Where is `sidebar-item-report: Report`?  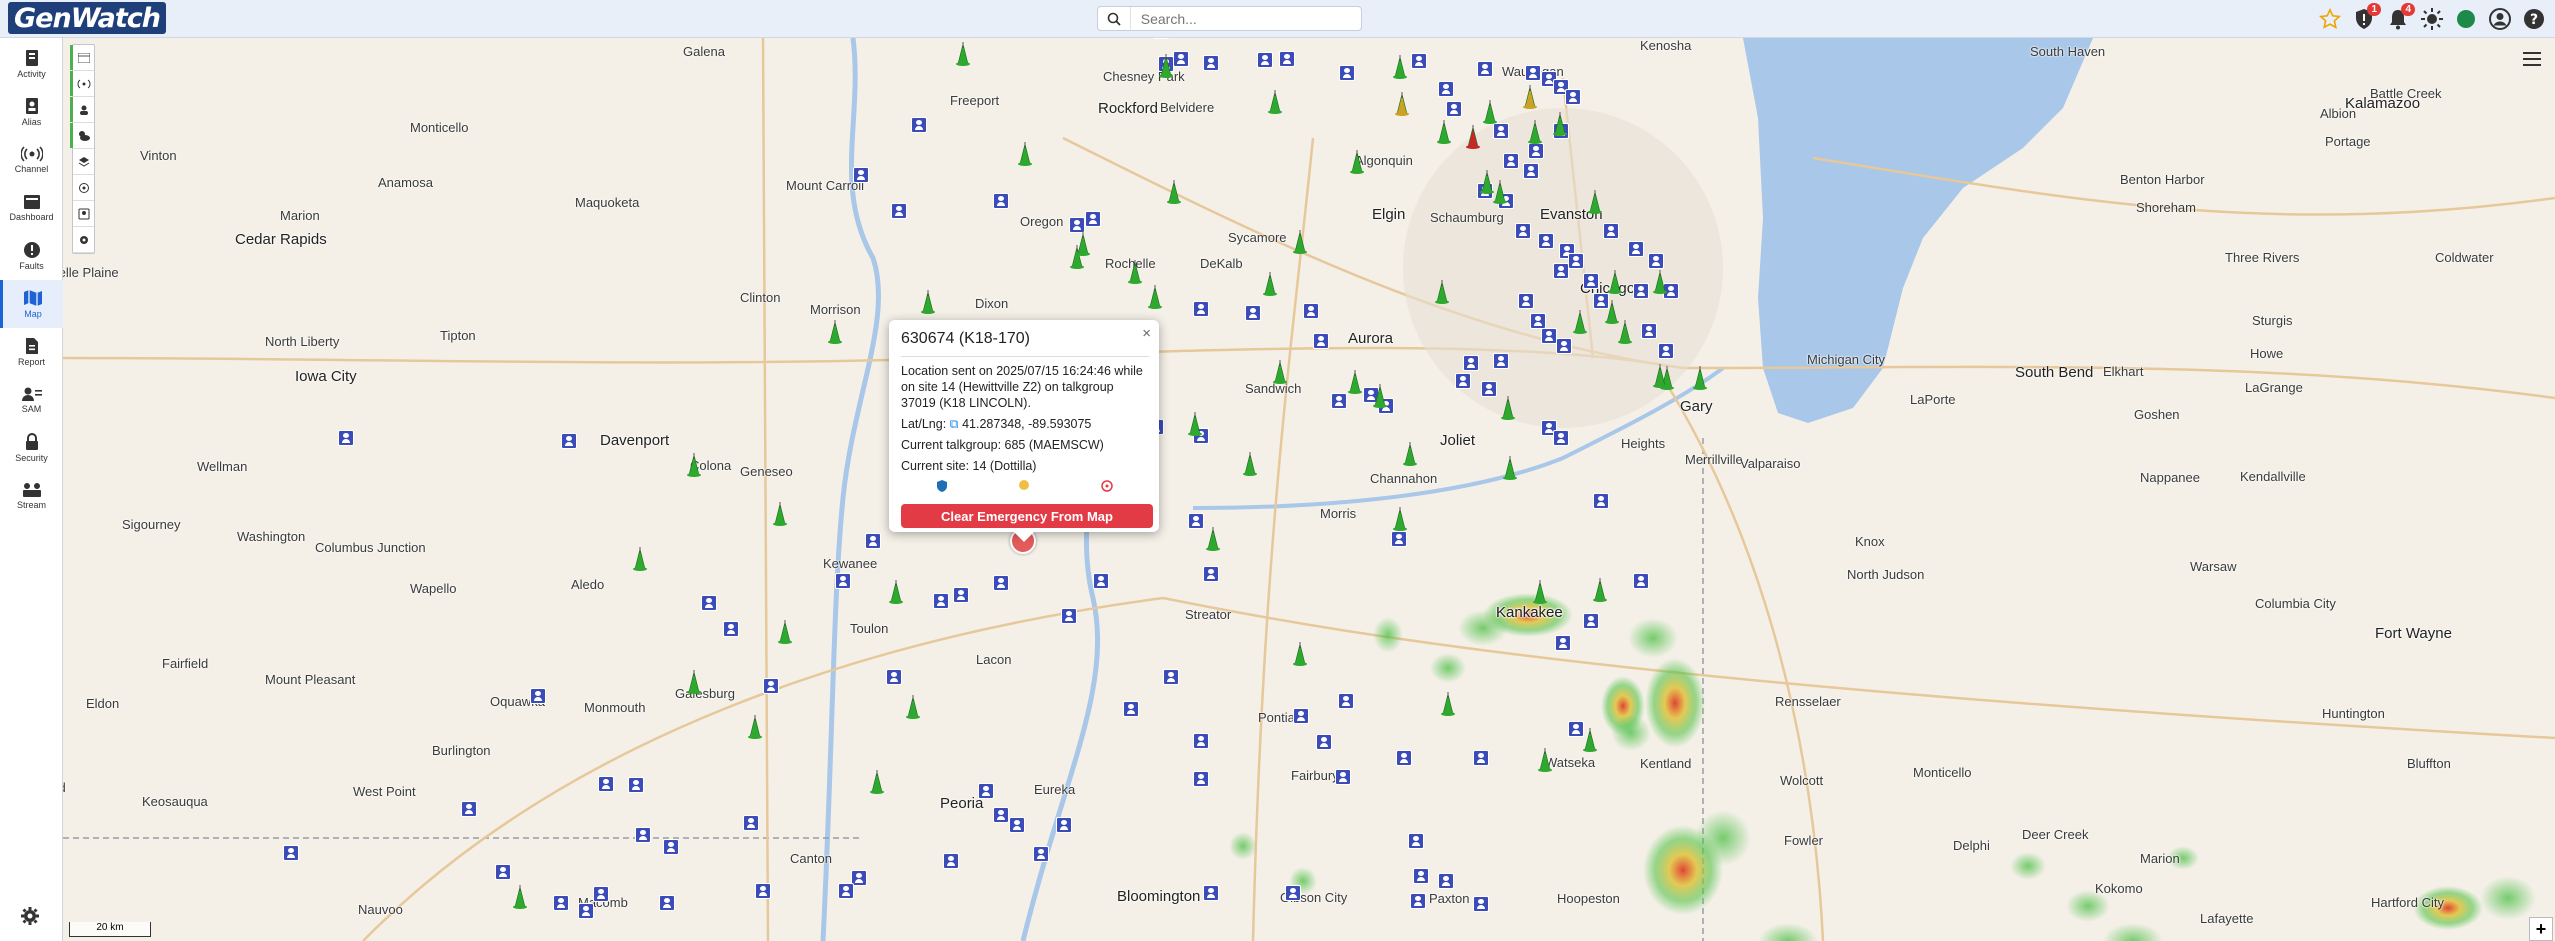 sidebar-item-report: Report is located at coordinates (31, 352).